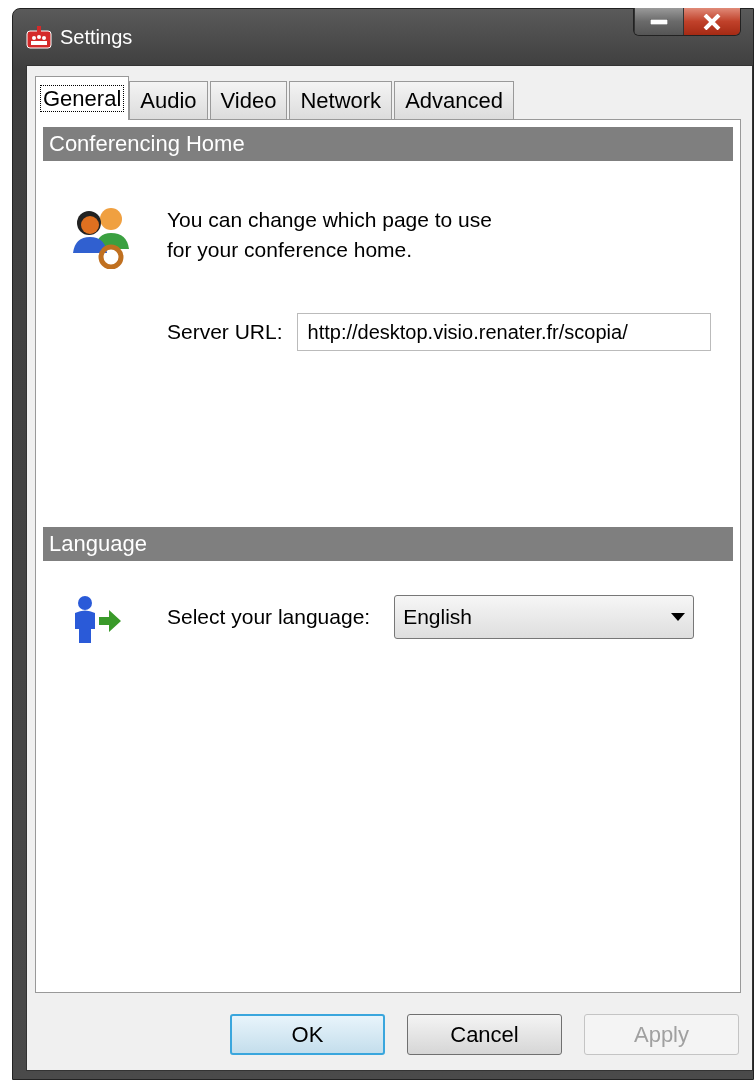 This screenshot has height=1080, width=754. I want to click on section-header: Language, so click(388, 544).